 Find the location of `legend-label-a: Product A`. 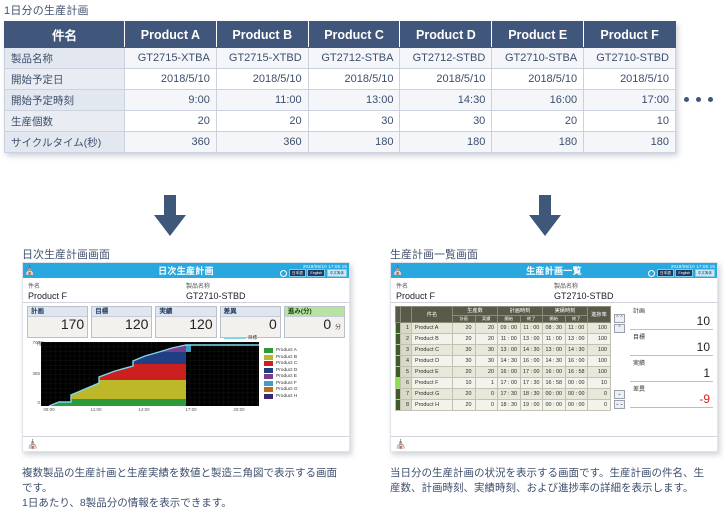

legend-label-a: Product A is located at coordinates (286, 350).